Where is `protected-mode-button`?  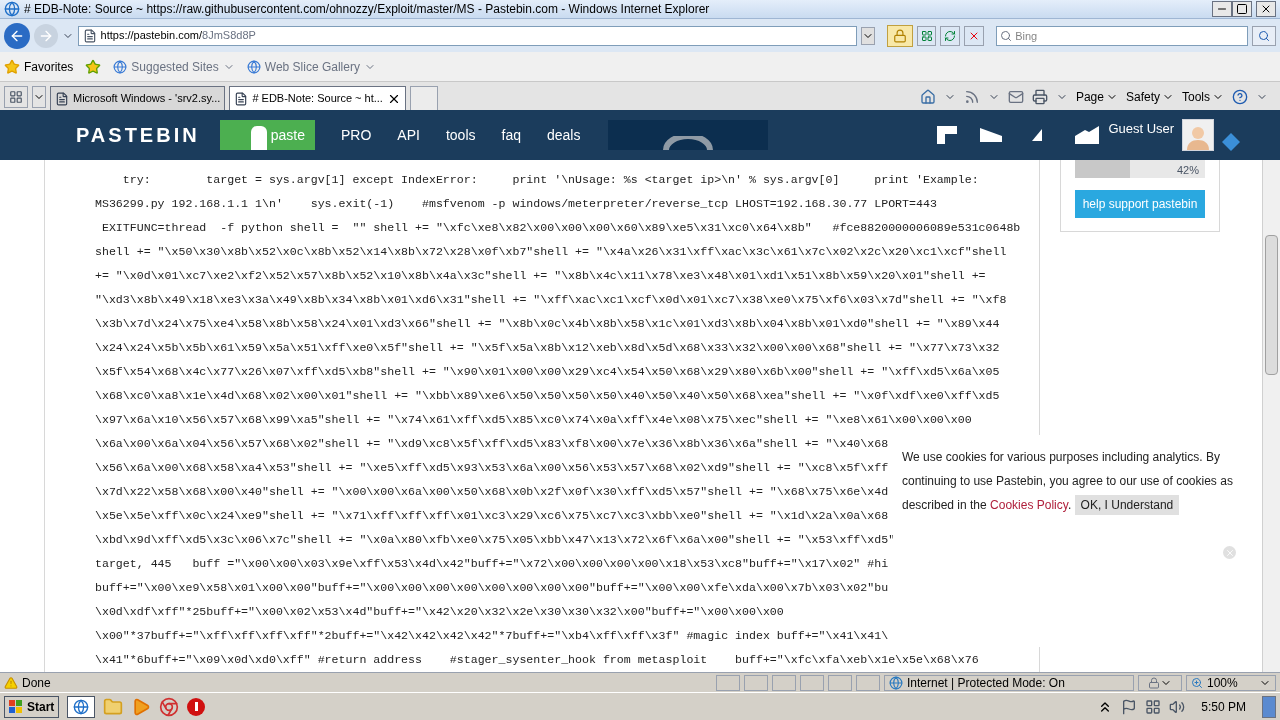
protected-mode-button is located at coordinates (1160, 682).